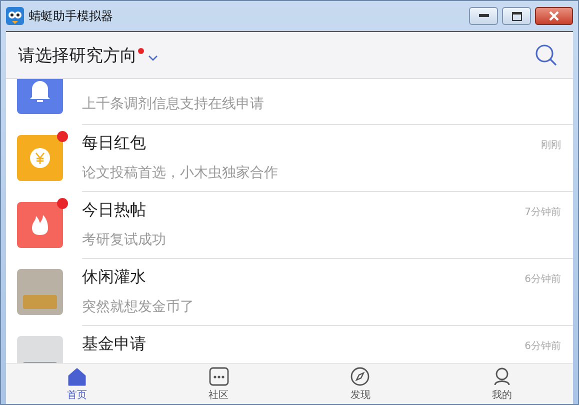  What do you see at coordinates (502, 376) in the screenshot?
I see `person-icon` at bounding box center [502, 376].